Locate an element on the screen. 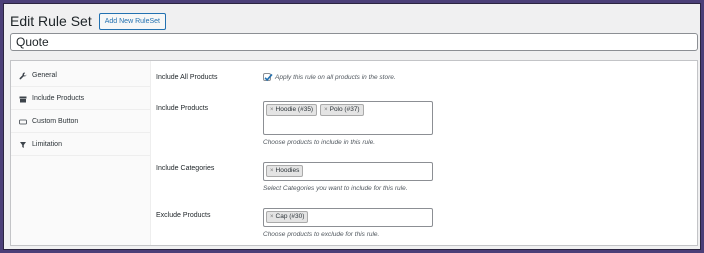 The width and height of the screenshot is (704, 253). wrench-icon is located at coordinates (23, 76).